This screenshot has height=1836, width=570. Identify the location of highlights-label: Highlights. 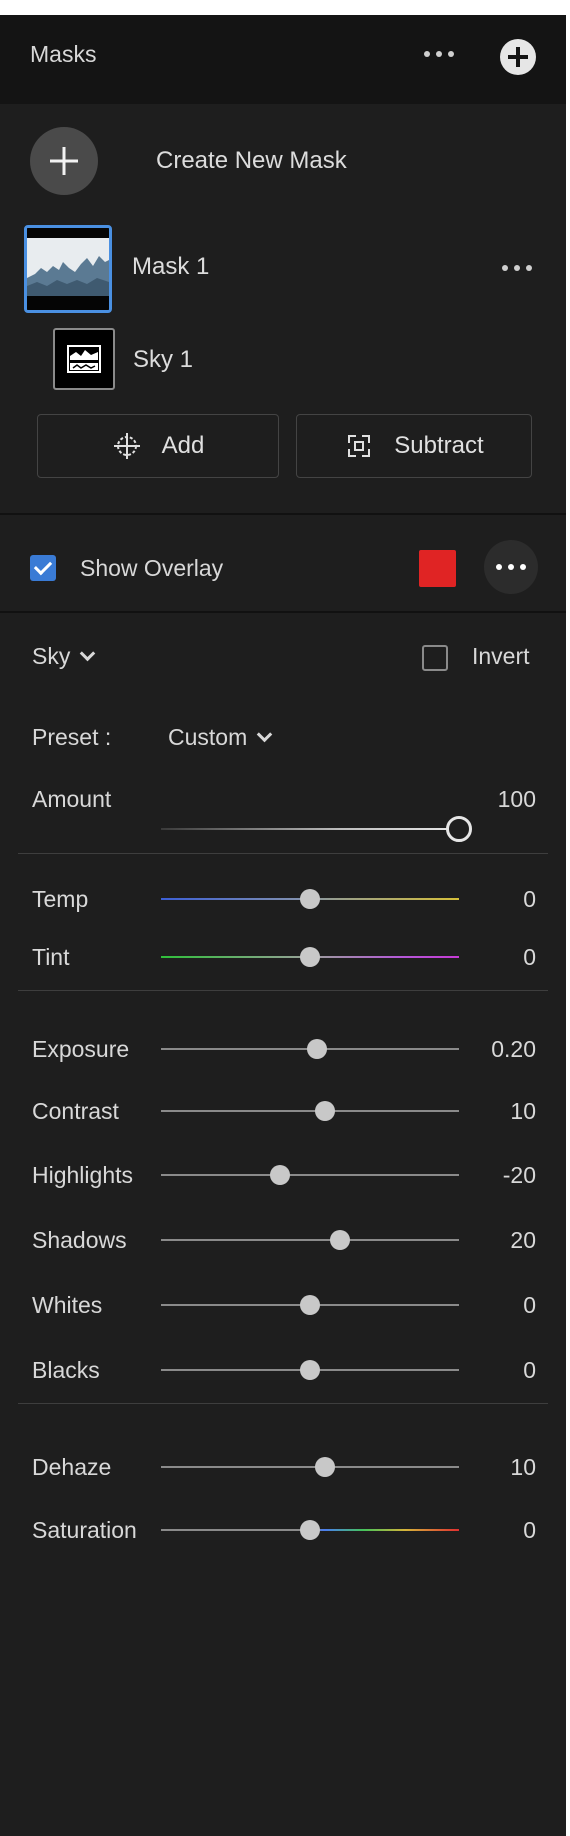
(82, 1175).